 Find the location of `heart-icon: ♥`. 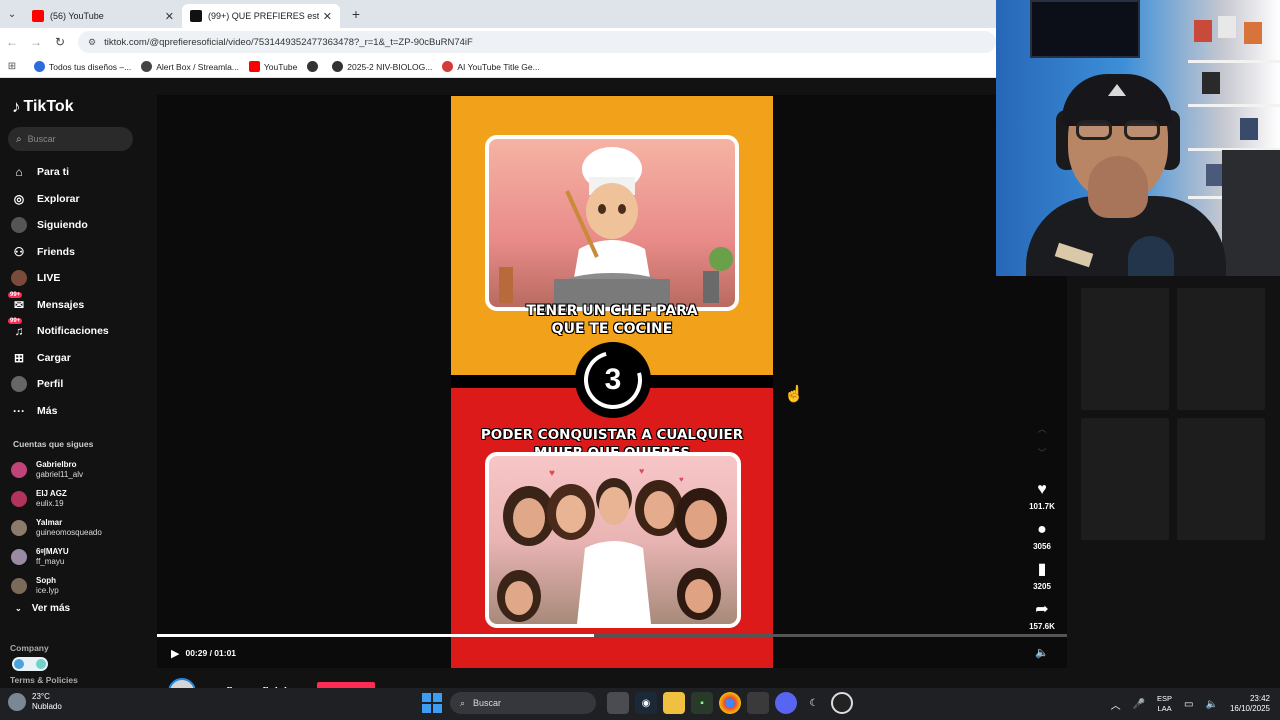

heart-icon: ♥ is located at coordinates (1042, 489).